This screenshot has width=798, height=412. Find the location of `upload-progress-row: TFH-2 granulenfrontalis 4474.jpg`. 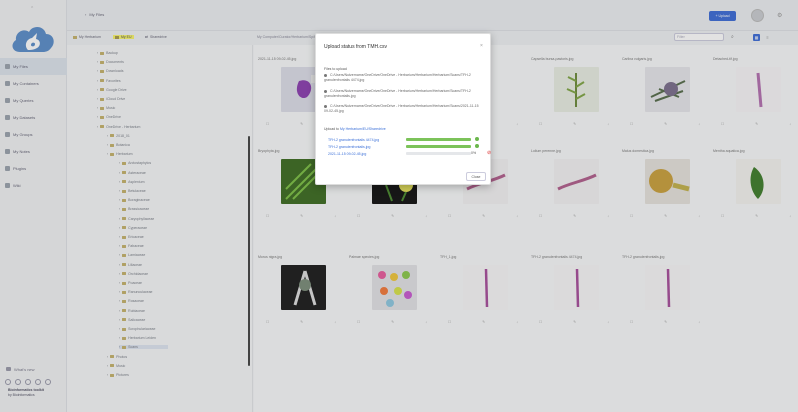

upload-progress-row: TFH-2 granulenfrontalis 4474.jpg is located at coordinates (403, 140).